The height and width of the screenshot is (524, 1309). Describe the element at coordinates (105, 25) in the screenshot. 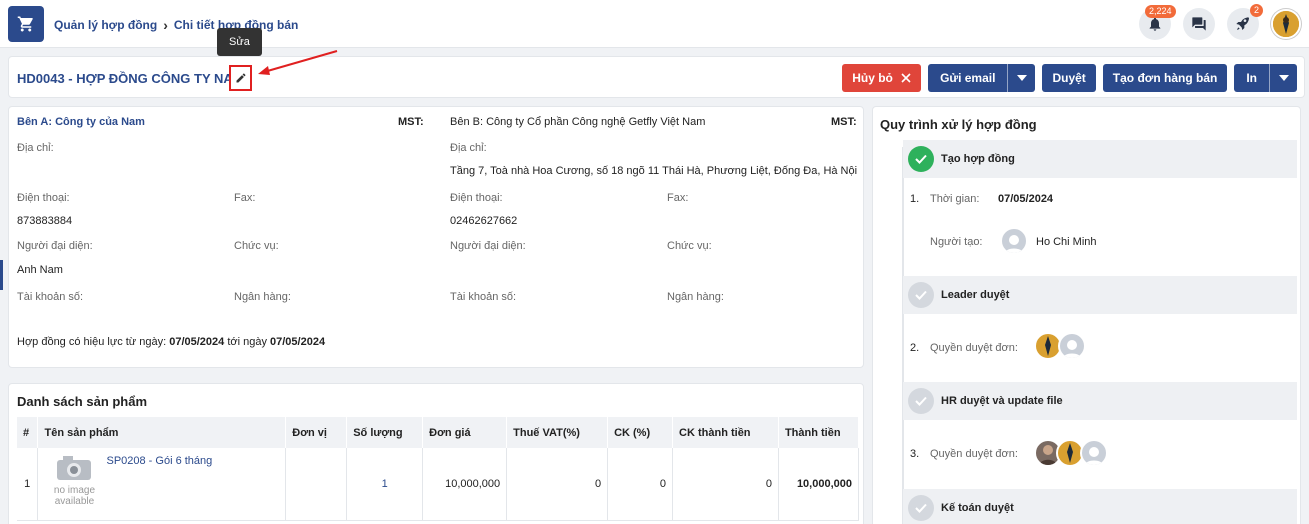

I see `breadcrumb-contracts: Quản lý hợp đồng` at that location.